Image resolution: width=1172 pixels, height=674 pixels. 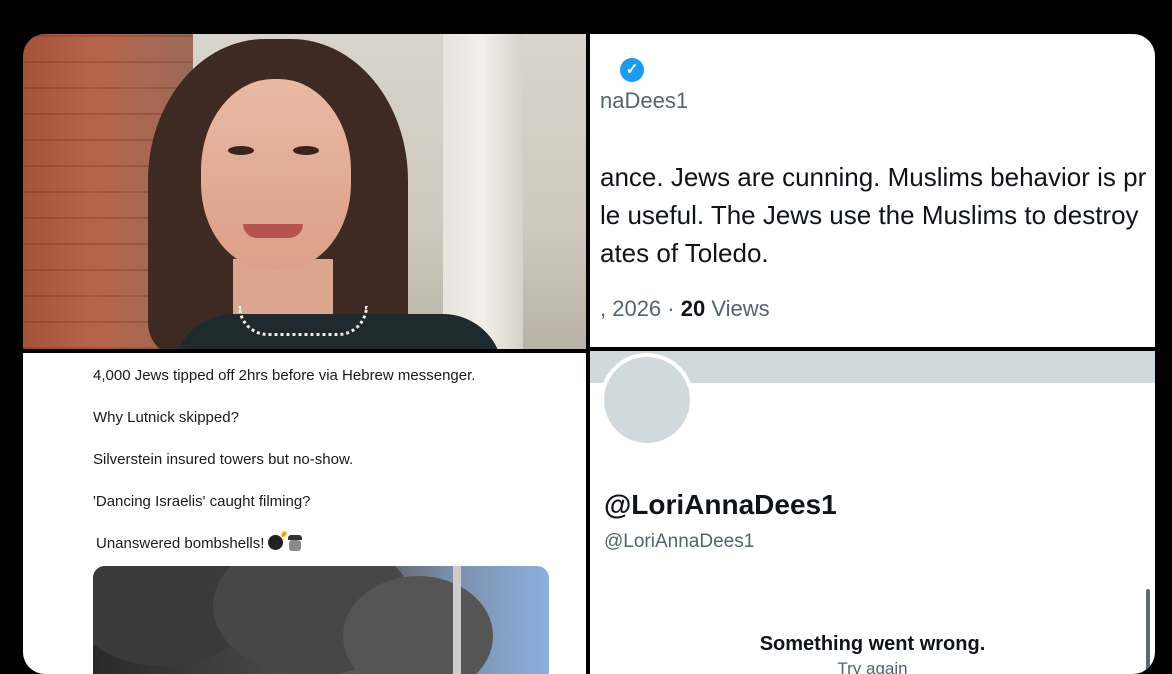 I want to click on bomb-emoji, so click(x=276, y=542).